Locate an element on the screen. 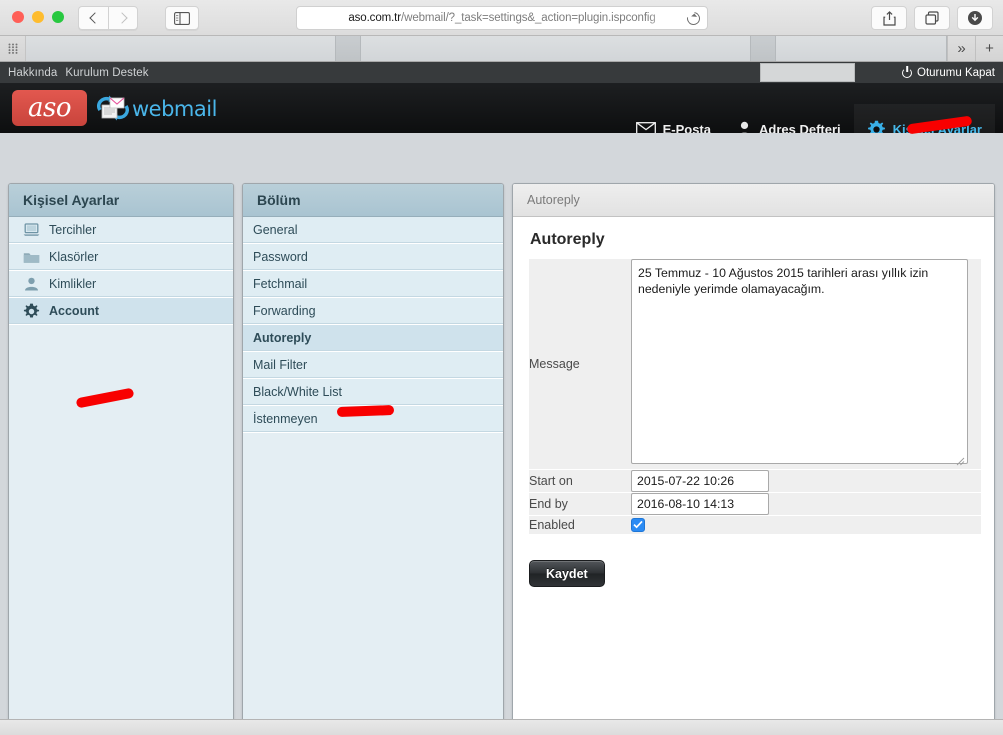  forward-button is located at coordinates (123, 18).